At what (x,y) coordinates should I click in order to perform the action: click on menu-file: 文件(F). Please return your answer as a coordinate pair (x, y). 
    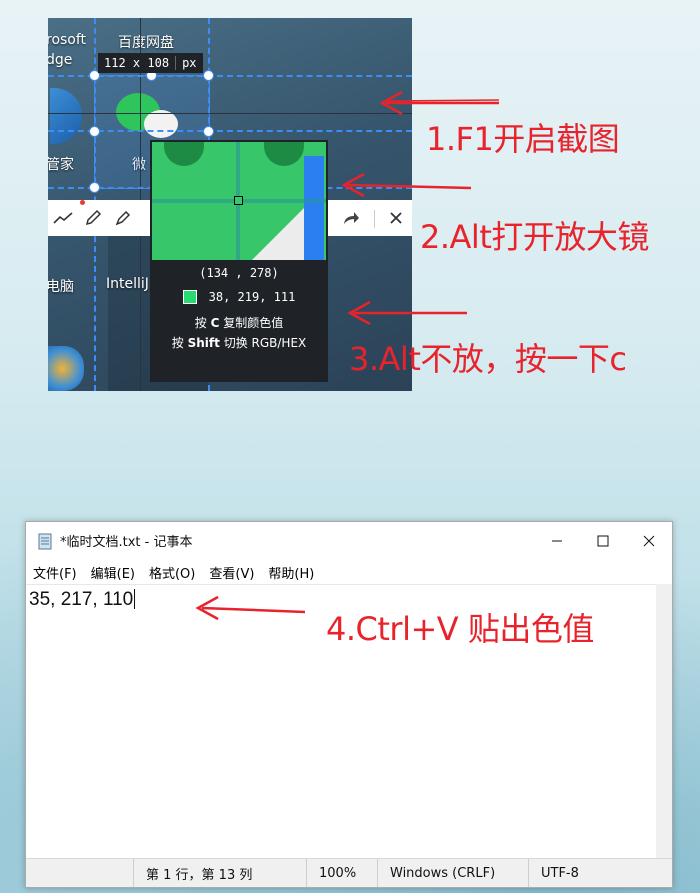
    Looking at the image, I should click on (55, 572).